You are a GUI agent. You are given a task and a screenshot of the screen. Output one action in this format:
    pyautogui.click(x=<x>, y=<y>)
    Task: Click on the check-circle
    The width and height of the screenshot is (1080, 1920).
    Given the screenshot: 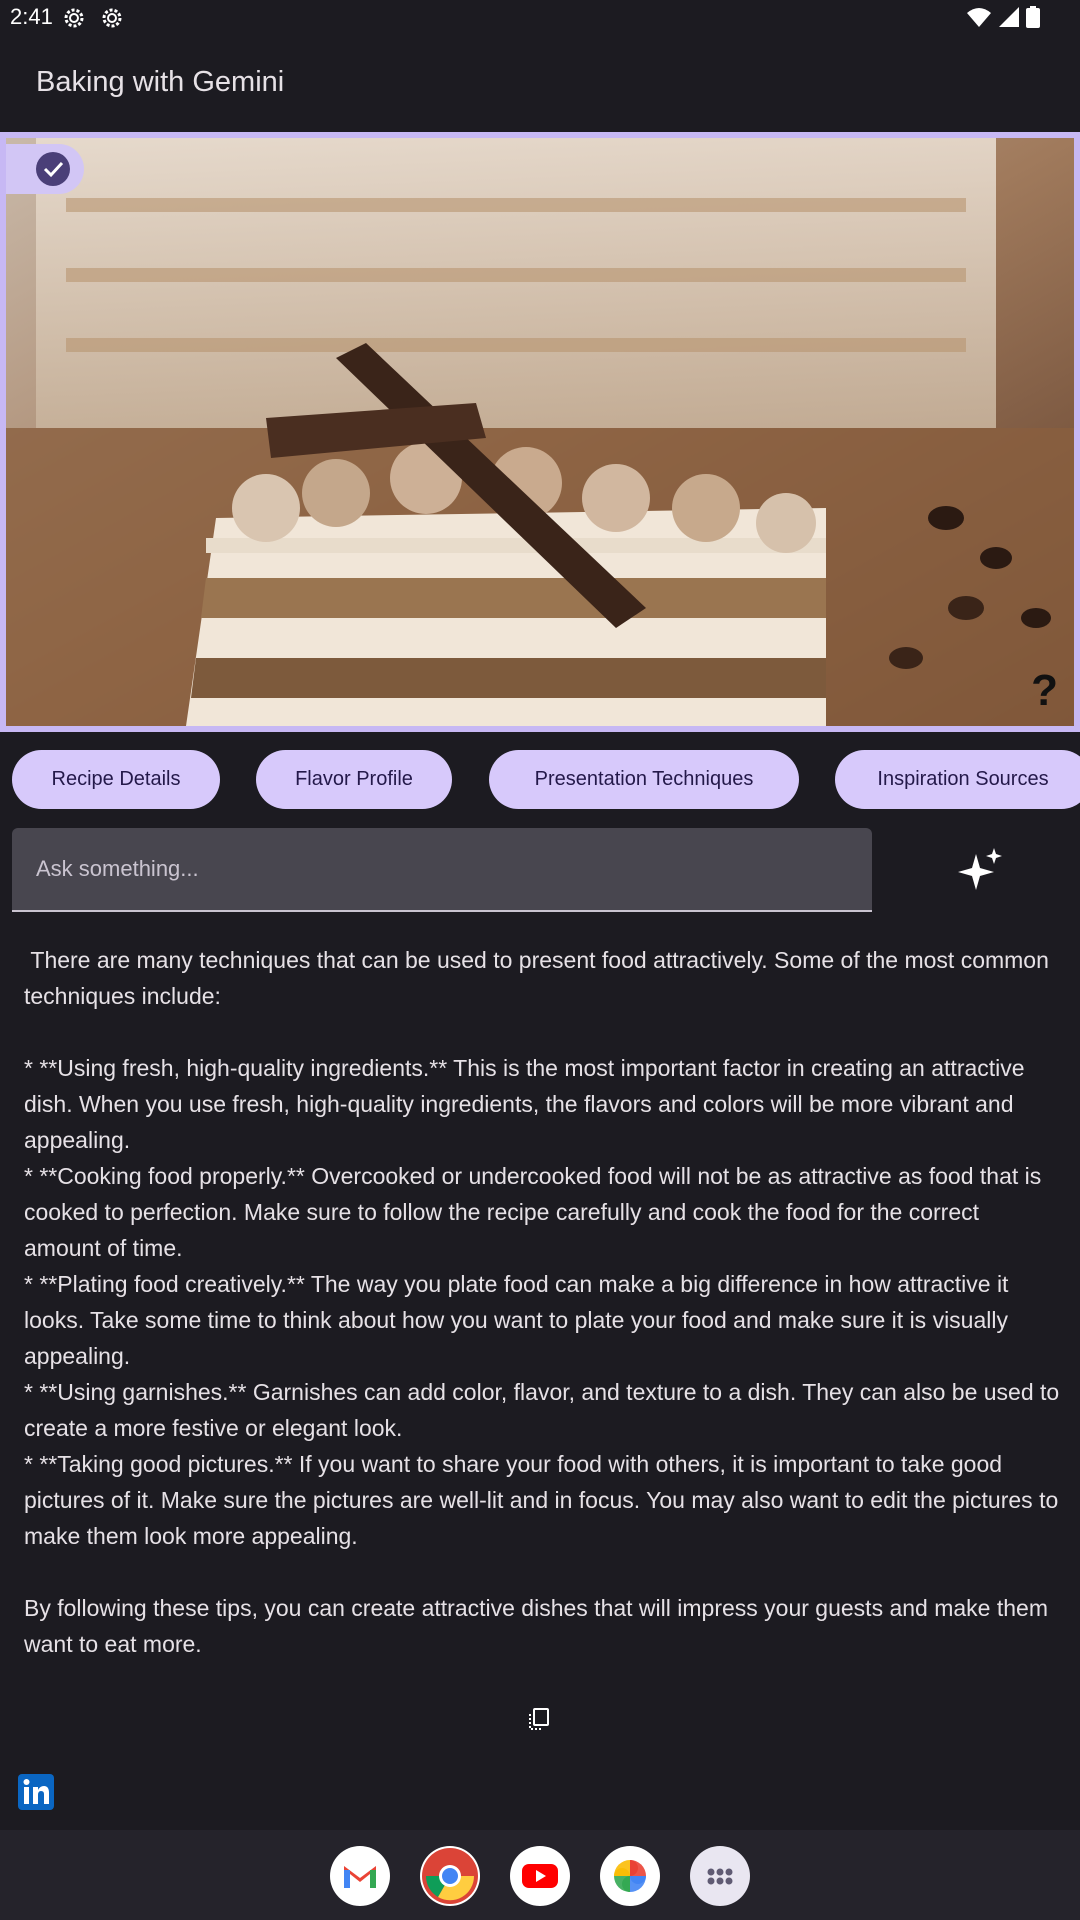 What is the action you would take?
    pyautogui.click(x=53, y=169)
    